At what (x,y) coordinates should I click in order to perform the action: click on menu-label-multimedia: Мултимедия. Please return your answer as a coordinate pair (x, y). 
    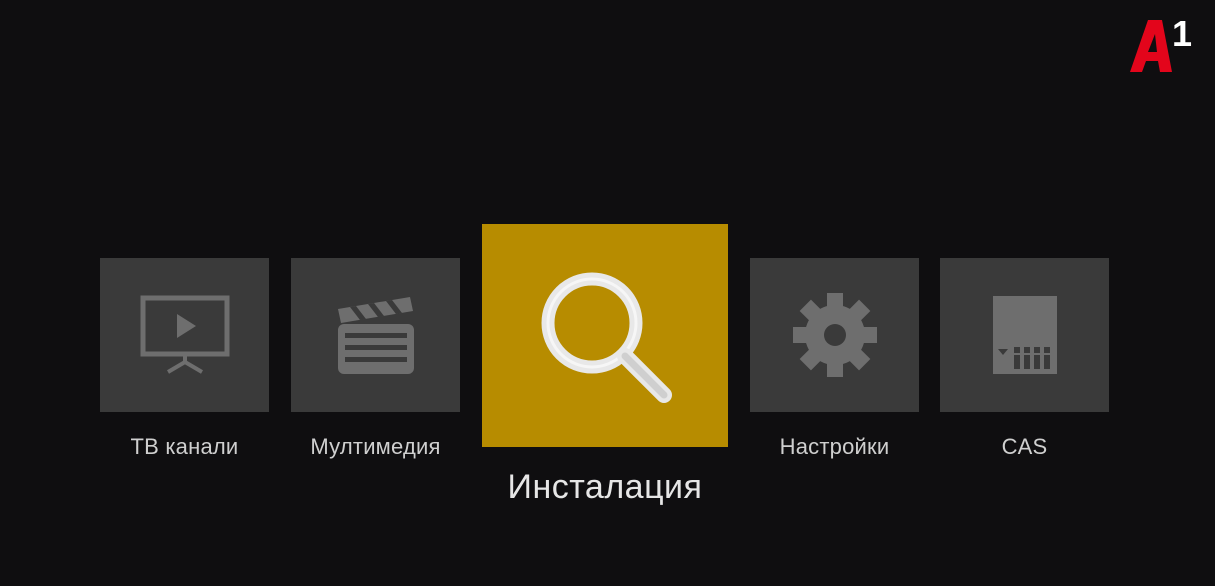
    Looking at the image, I should click on (375, 446).